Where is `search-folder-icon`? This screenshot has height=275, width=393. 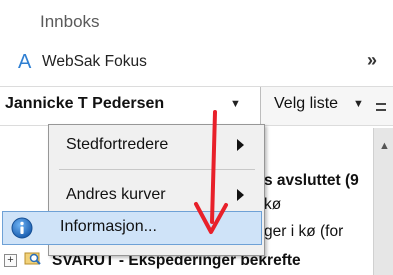 search-folder-icon is located at coordinates (32, 258).